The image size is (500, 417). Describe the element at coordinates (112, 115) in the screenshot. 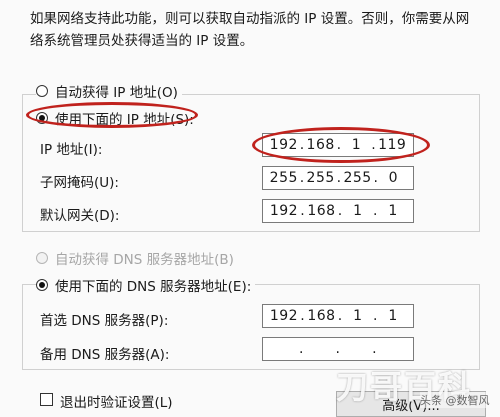

I see `annotation-ellipse-manual-ip` at that location.